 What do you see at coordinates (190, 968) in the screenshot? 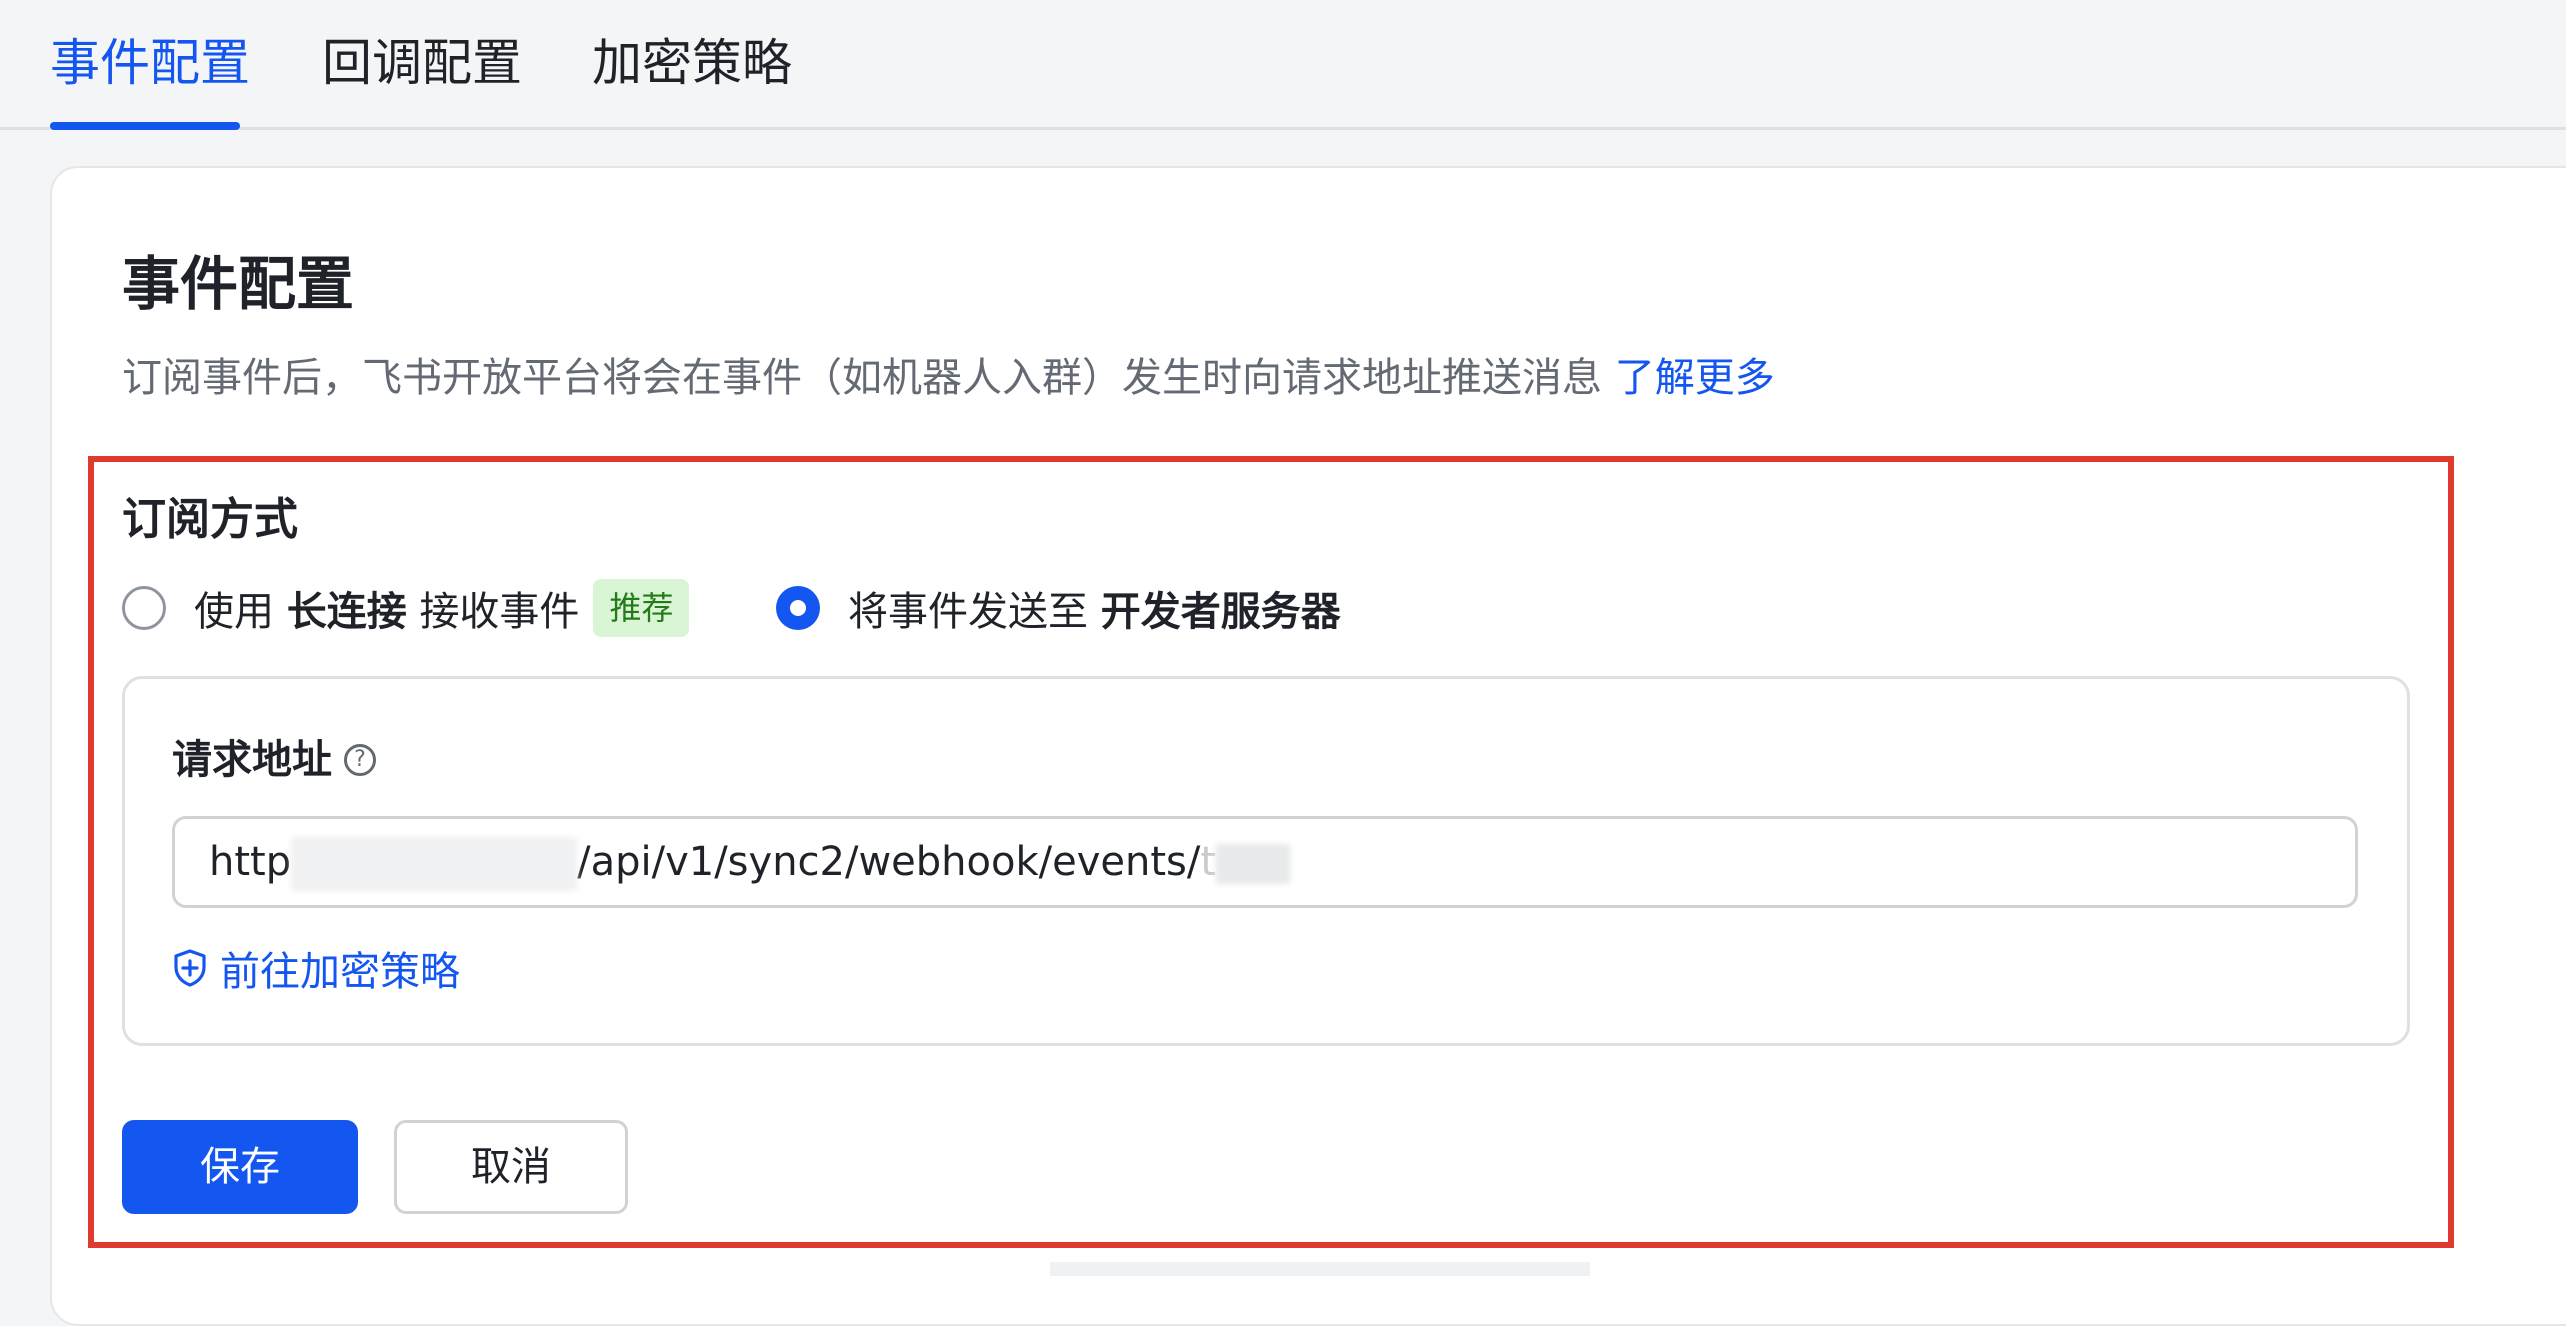
I see `shield-plus-icon` at bounding box center [190, 968].